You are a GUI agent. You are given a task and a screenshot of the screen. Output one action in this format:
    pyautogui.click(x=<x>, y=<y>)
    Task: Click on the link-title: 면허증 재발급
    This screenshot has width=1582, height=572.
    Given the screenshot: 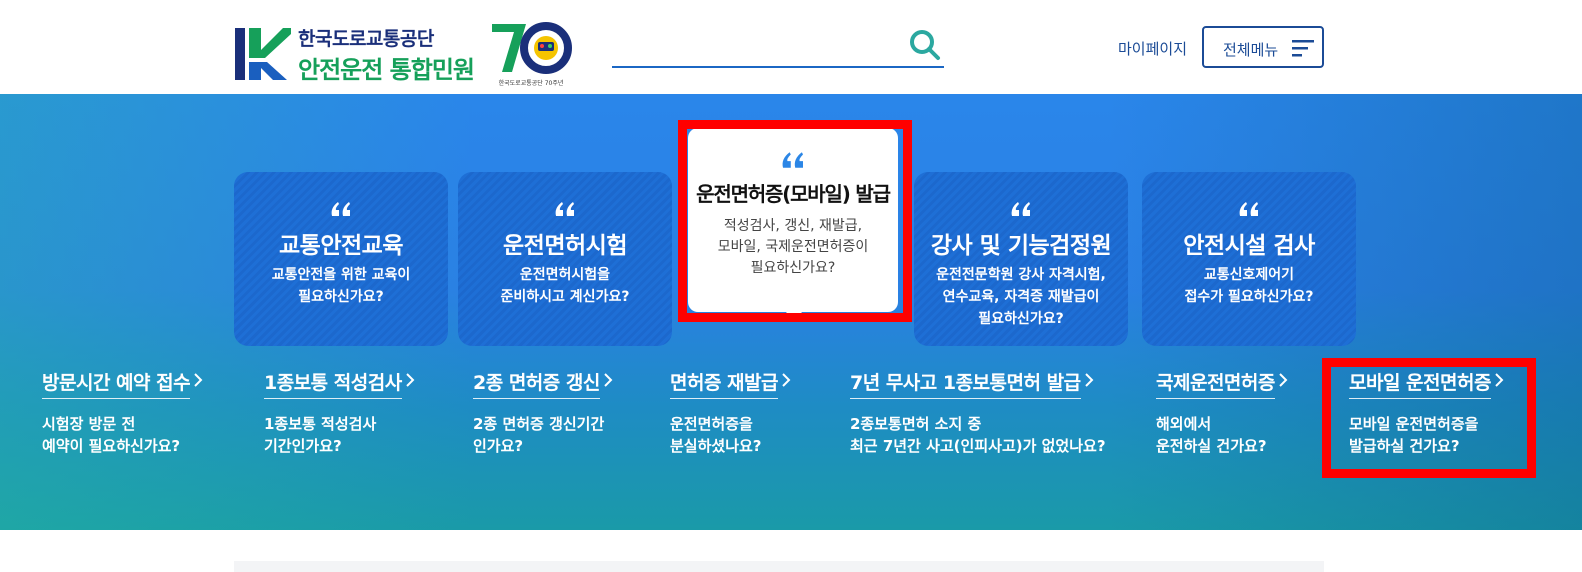 What is the action you would take?
    pyautogui.click(x=724, y=383)
    